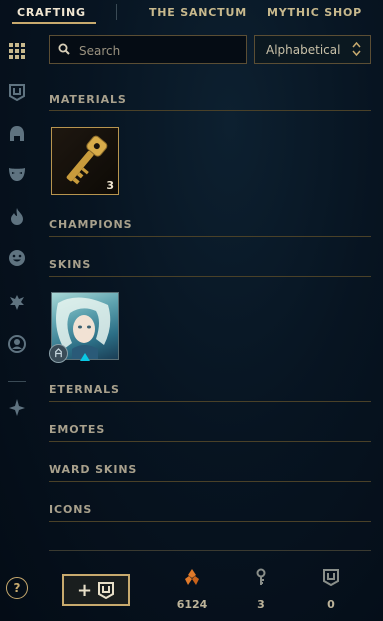 This screenshot has height=621, width=383. Describe the element at coordinates (51, 12) in the screenshot. I see `tab-crafting: CRAFTING` at that location.